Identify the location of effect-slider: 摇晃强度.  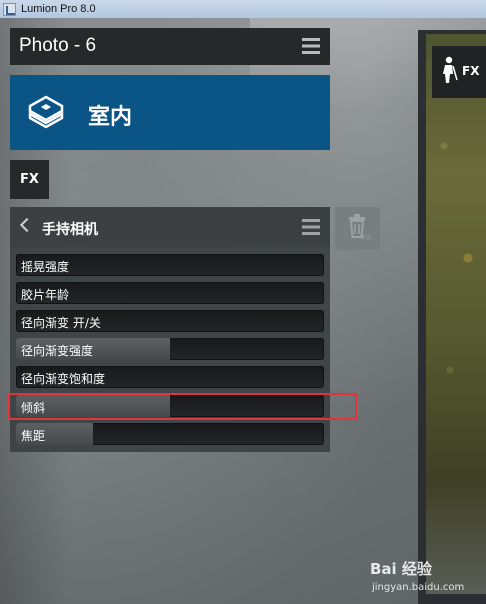
(170, 265).